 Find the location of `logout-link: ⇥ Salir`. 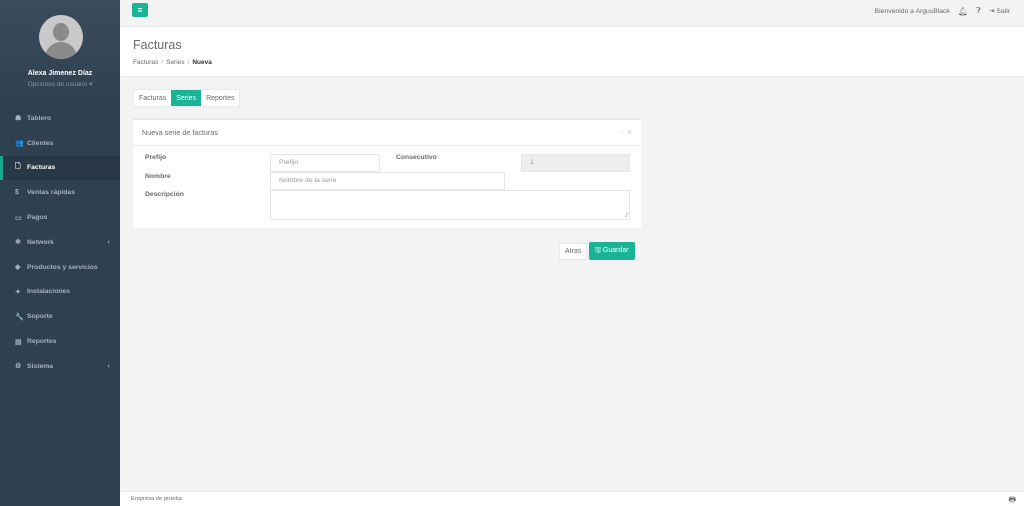

logout-link: ⇥ Salir is located at coordinates (999, 11).